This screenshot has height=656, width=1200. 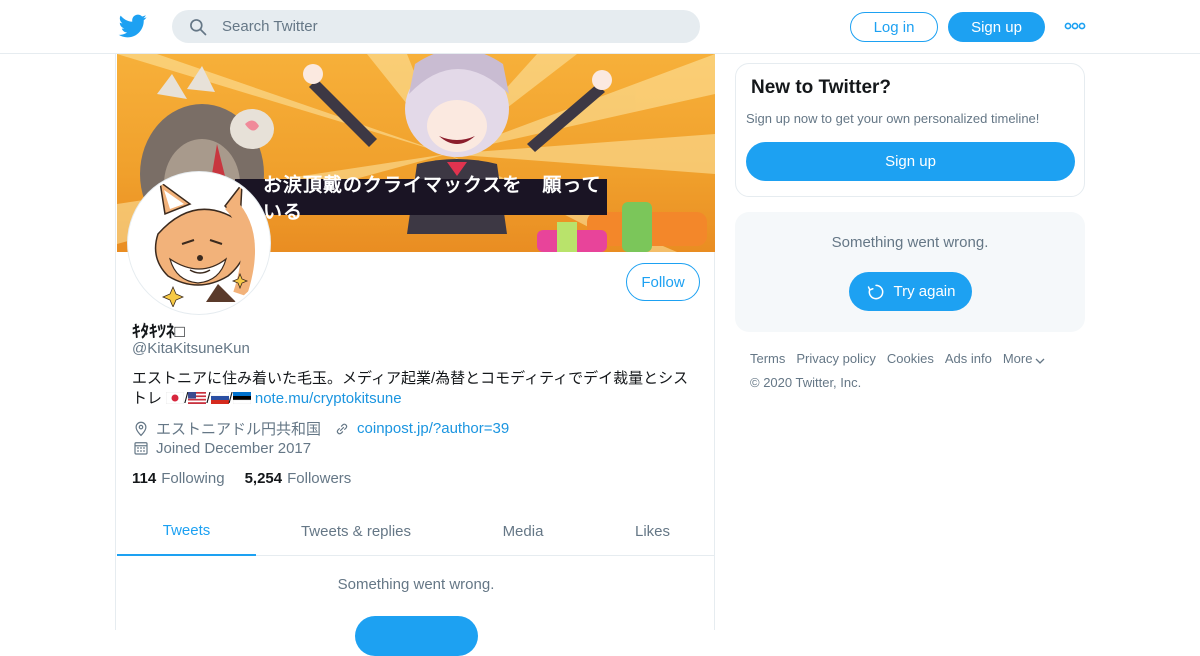 I want to click on tab-tweets: Tweets, so click(x=186, y=531).